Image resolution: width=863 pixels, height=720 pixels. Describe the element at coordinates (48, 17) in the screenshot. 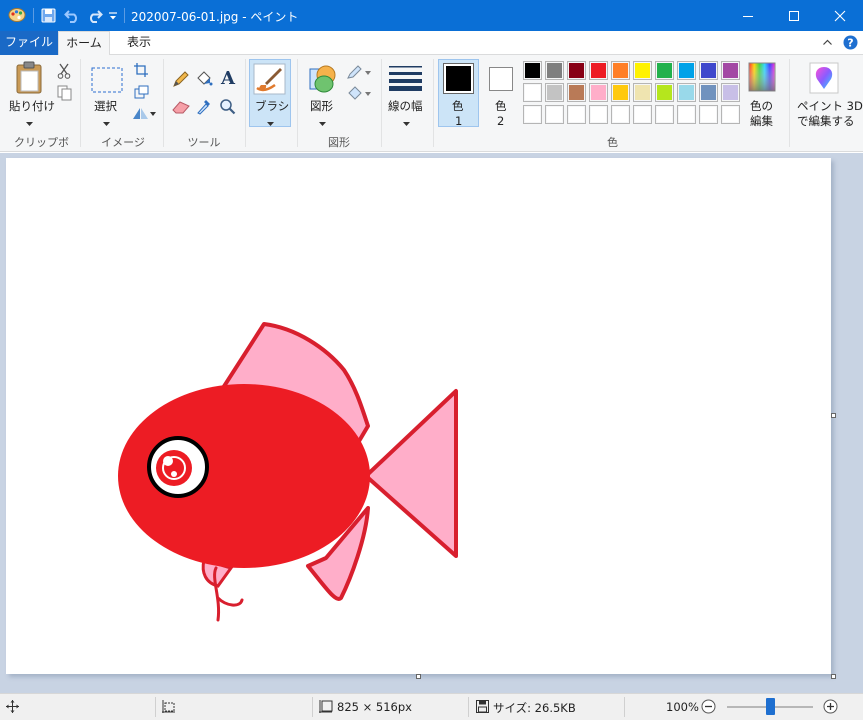

I see `save-icon` at that location.